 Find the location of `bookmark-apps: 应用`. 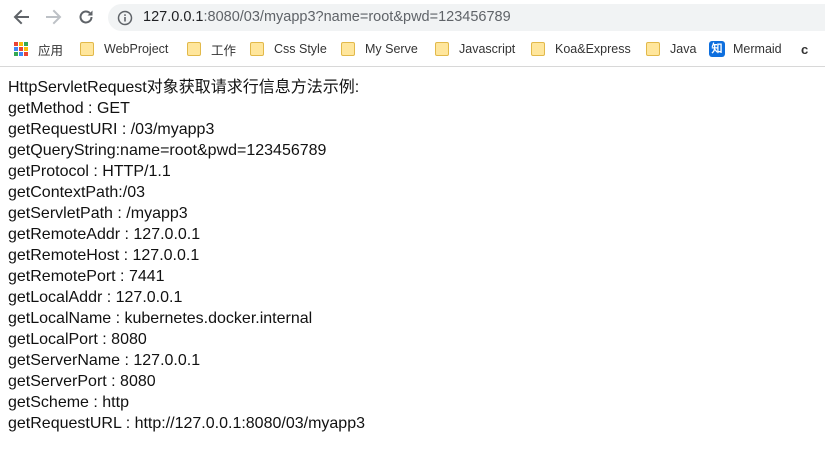

bookmark-apps: 应用 is located at coordinates (38, 49).